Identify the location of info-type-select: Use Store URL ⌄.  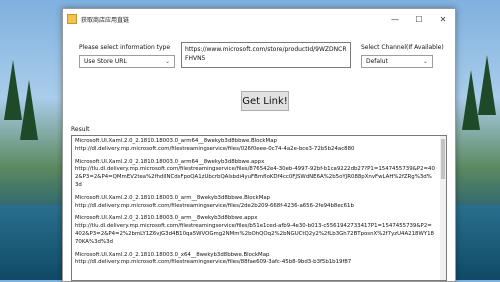
(127, 61).